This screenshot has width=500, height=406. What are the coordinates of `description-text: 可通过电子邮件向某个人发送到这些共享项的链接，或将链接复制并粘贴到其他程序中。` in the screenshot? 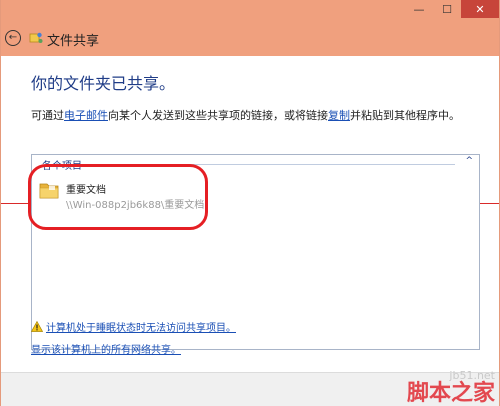 It's located at (245, 115).